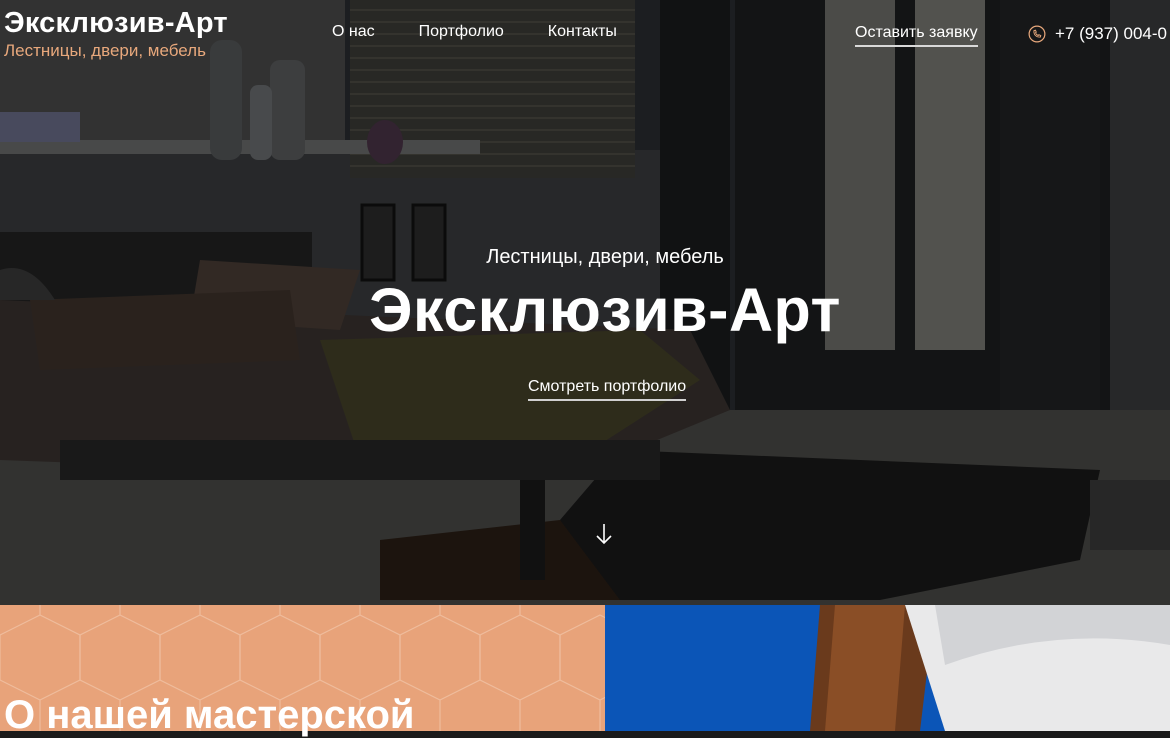 This screenshot has width=1170, height=738. I want to click on roof-image, so click(887, 668).